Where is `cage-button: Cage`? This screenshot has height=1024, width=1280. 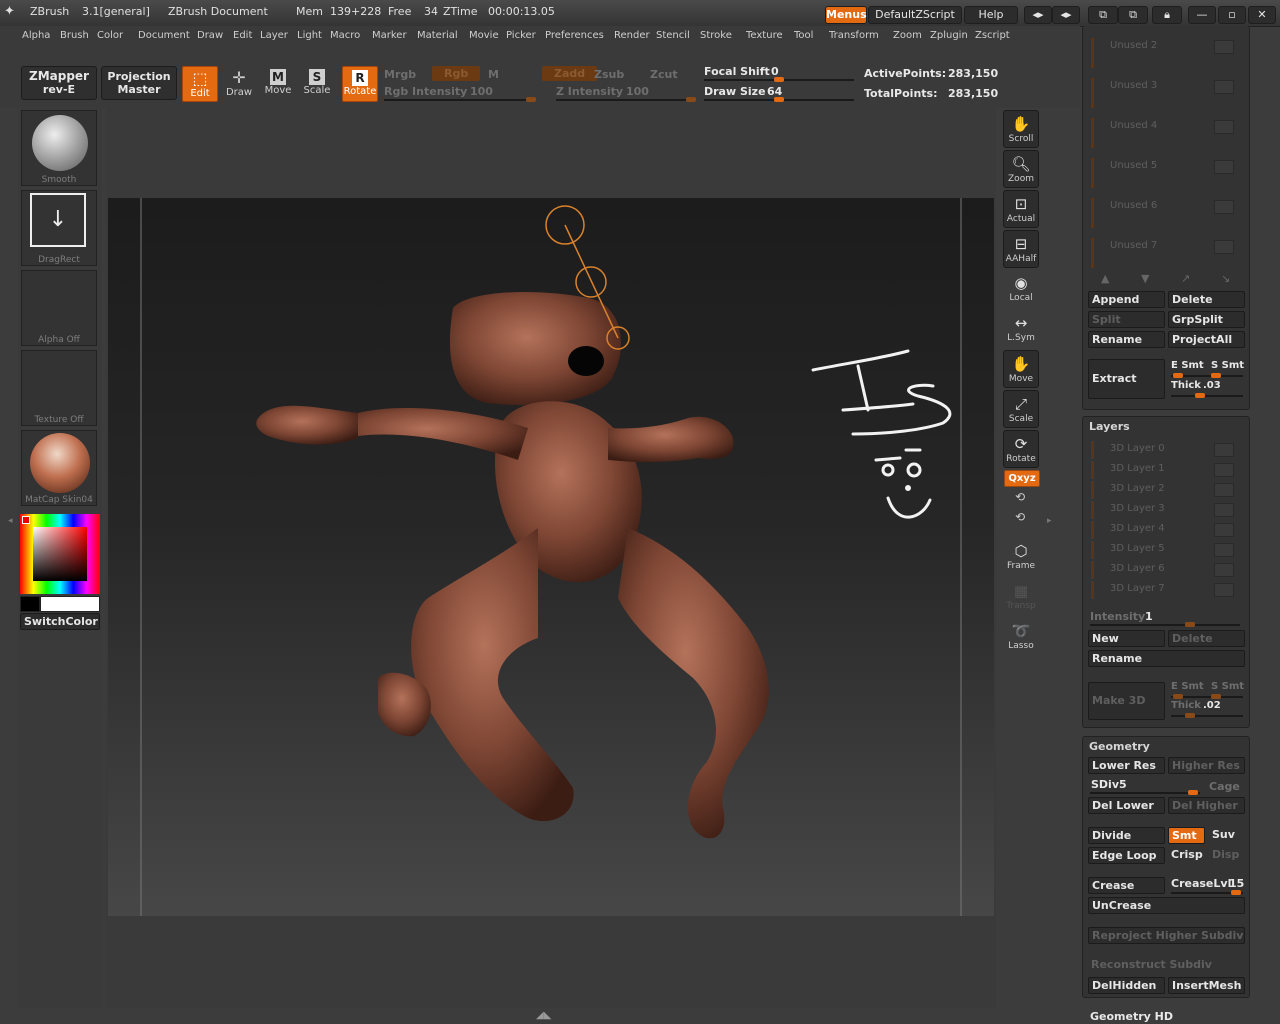 cage-button: Cage is located at coordinates (1224, 786).